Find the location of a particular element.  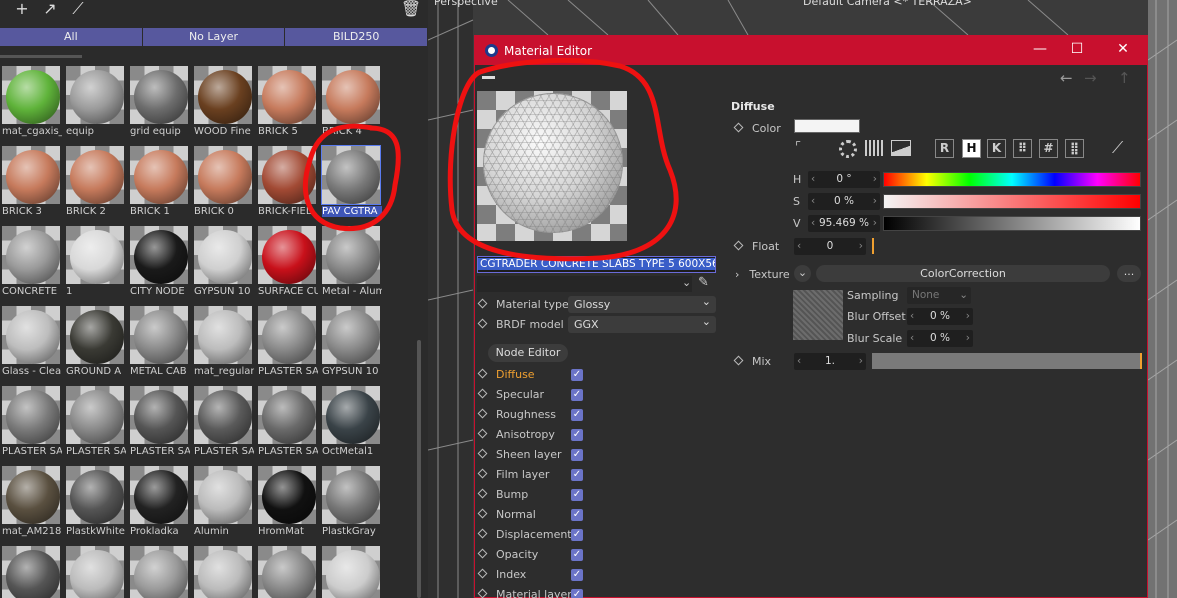

channel-row: Diffuse is located at coordinates (506, 375).